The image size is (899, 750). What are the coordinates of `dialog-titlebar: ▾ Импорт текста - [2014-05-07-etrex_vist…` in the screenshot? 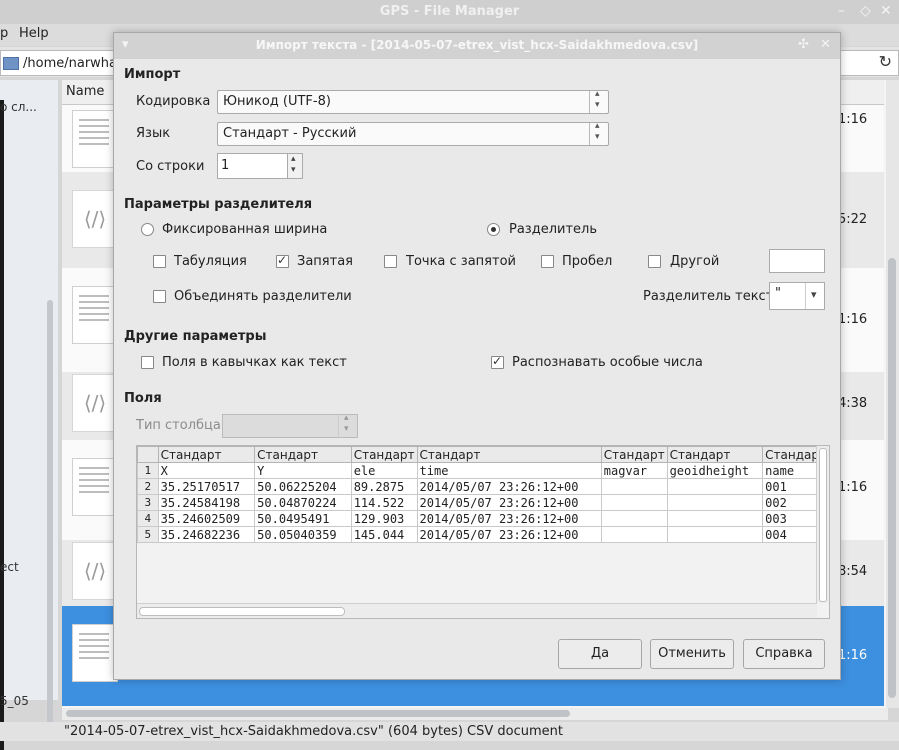 It's located at (477, 46).